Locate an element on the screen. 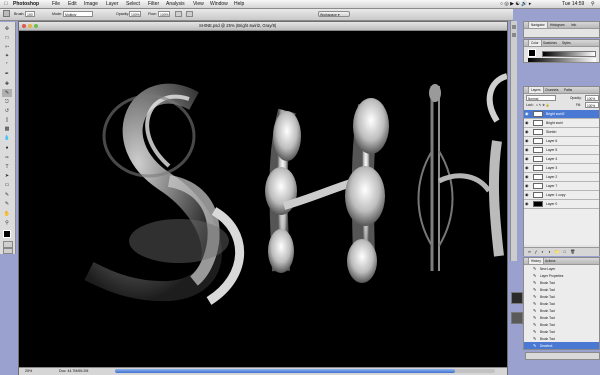  layer-row: ◉ Layer 0 is located at coordinates (561, 204).